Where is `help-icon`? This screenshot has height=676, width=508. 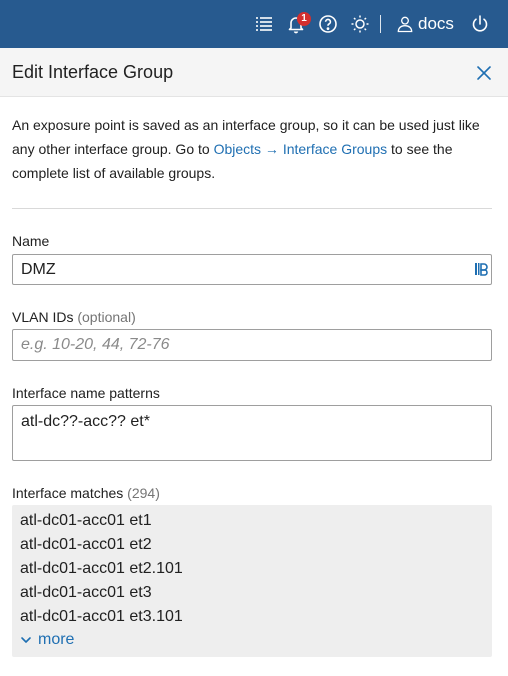
help-icon is located at coordinates (328, 24).